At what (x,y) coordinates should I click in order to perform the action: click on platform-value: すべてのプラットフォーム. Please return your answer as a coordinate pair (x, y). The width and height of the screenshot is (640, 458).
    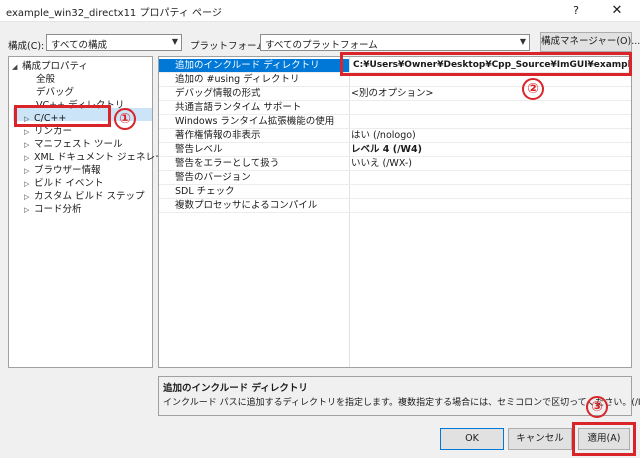
    Looking at the image, I should click on (321, 45).